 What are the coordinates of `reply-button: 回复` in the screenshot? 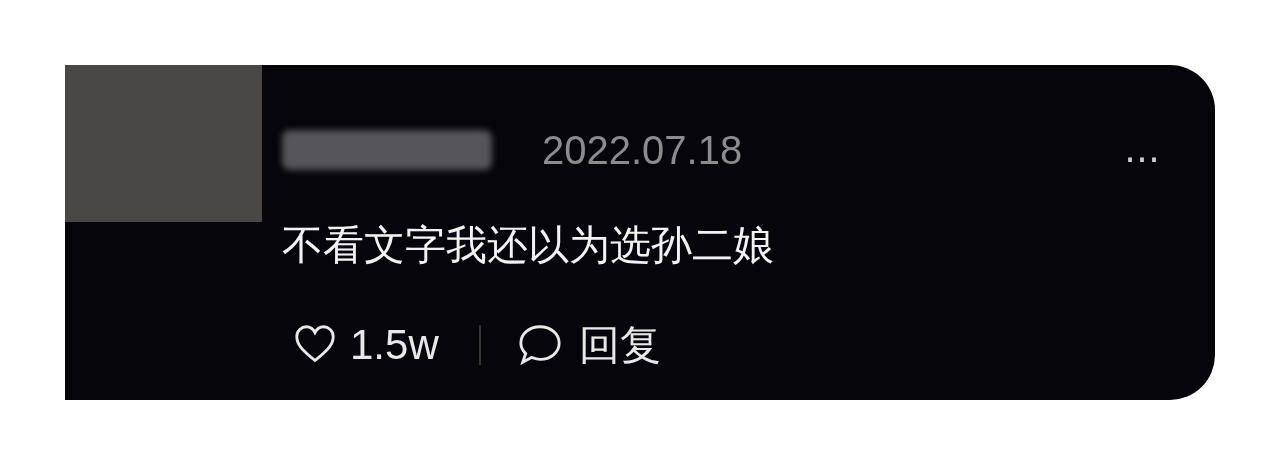 It's located at (619, 345).